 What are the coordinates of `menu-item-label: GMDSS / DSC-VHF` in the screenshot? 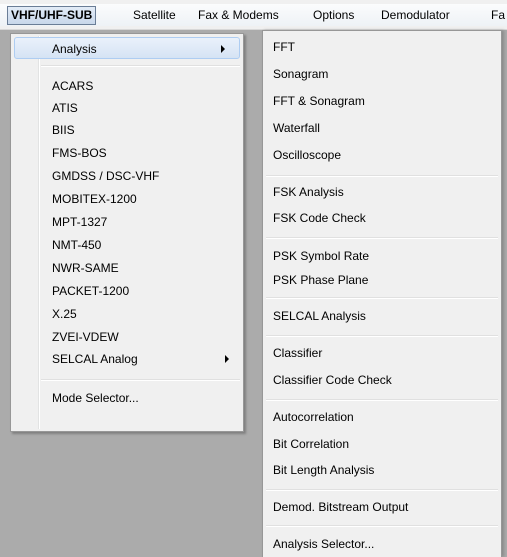 It's located at (106, 176).